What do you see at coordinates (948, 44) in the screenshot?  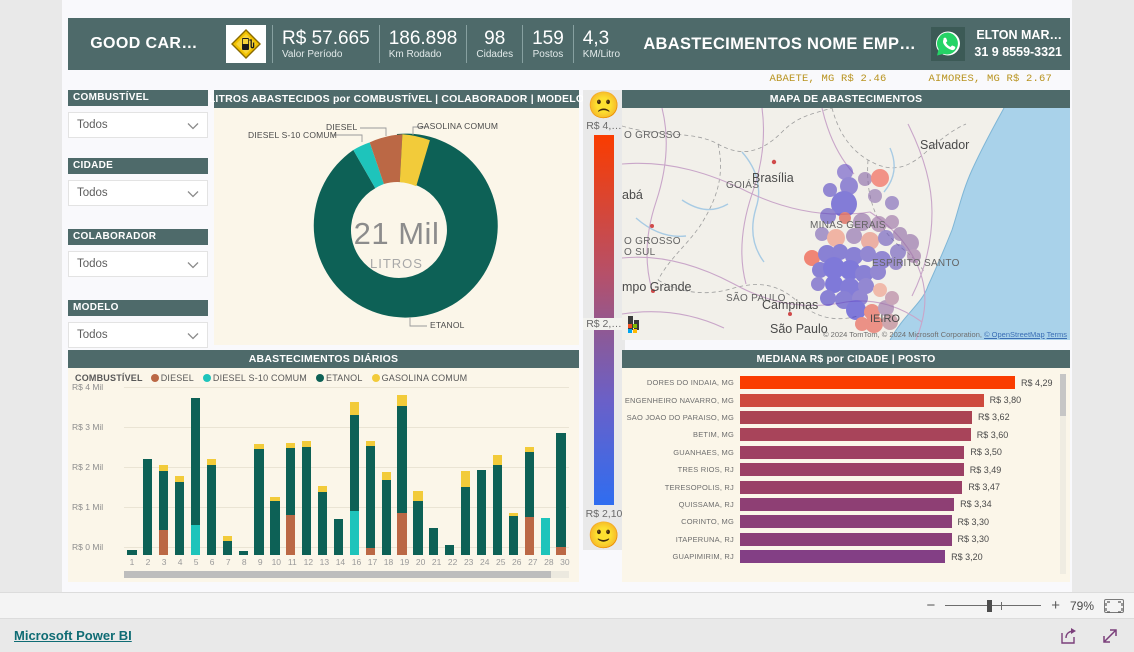 I see `whatsapp-icon` at bounding box center [948, 44].